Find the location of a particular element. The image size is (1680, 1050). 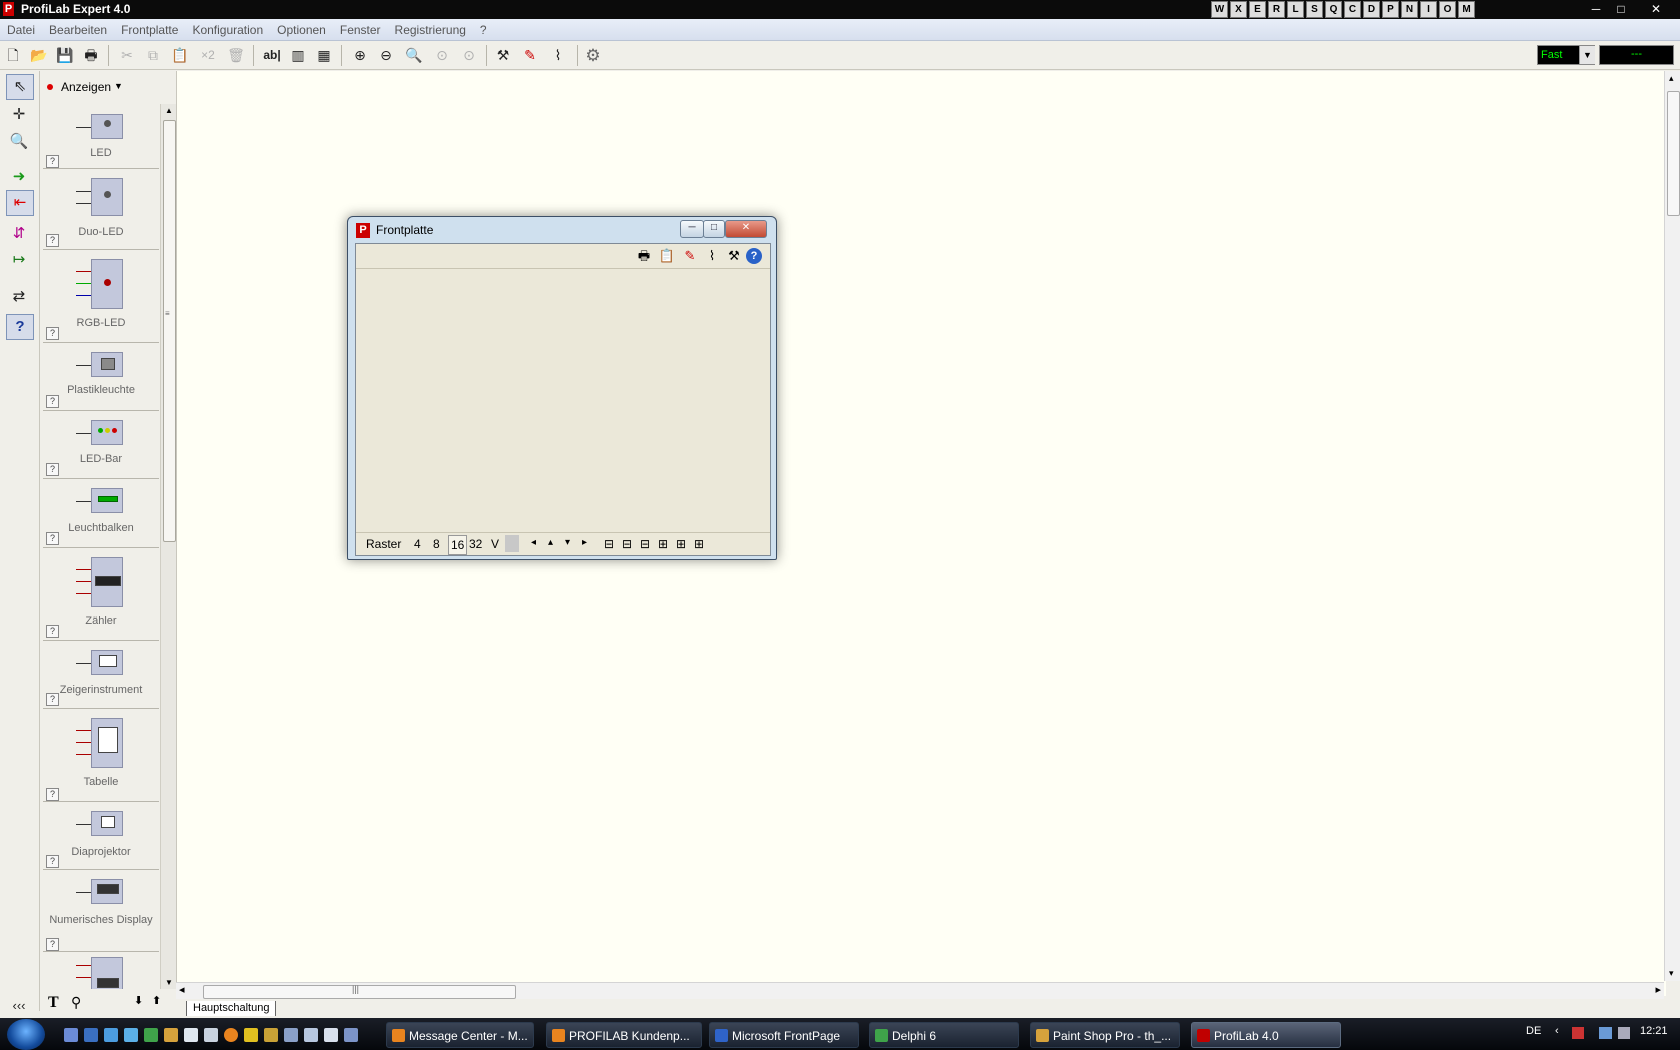

align-center-icon: ⊞ is located at coordinates (681, 544).